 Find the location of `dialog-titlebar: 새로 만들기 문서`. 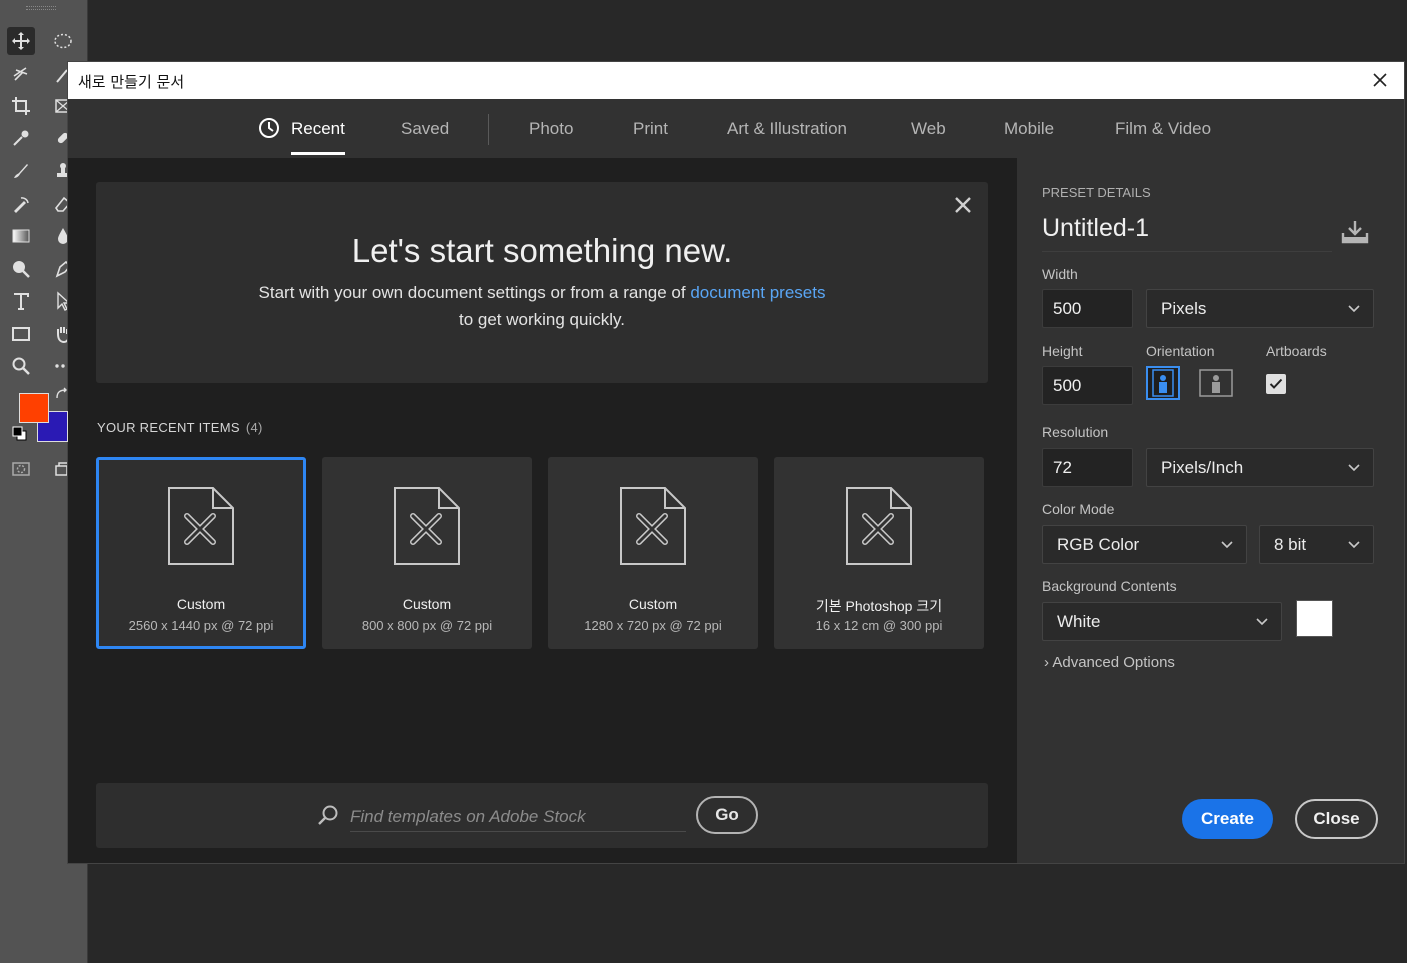

dialog-titlebar: 새로 만들기 문서 is located at coordinates (736, 80).